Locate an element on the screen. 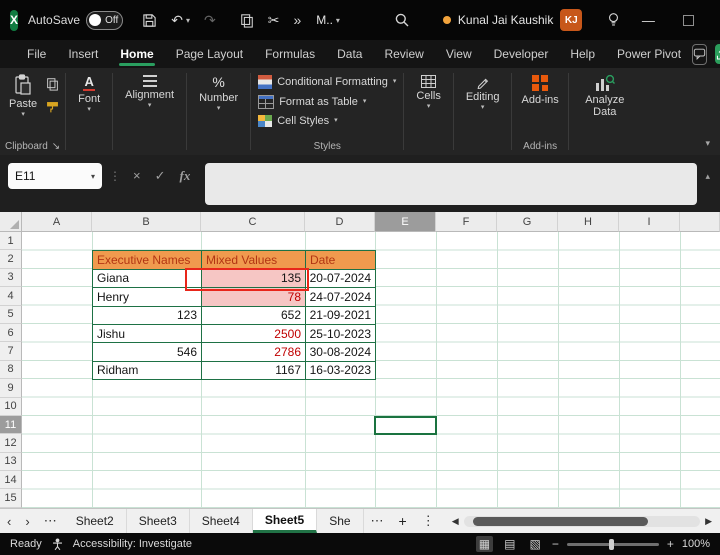  name-box-resize-handle: ⋮ is located at coordinates (115, 176).